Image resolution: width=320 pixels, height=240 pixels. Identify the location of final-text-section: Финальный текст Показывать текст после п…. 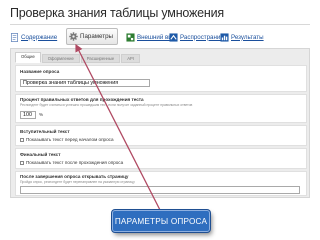
(161, 158).